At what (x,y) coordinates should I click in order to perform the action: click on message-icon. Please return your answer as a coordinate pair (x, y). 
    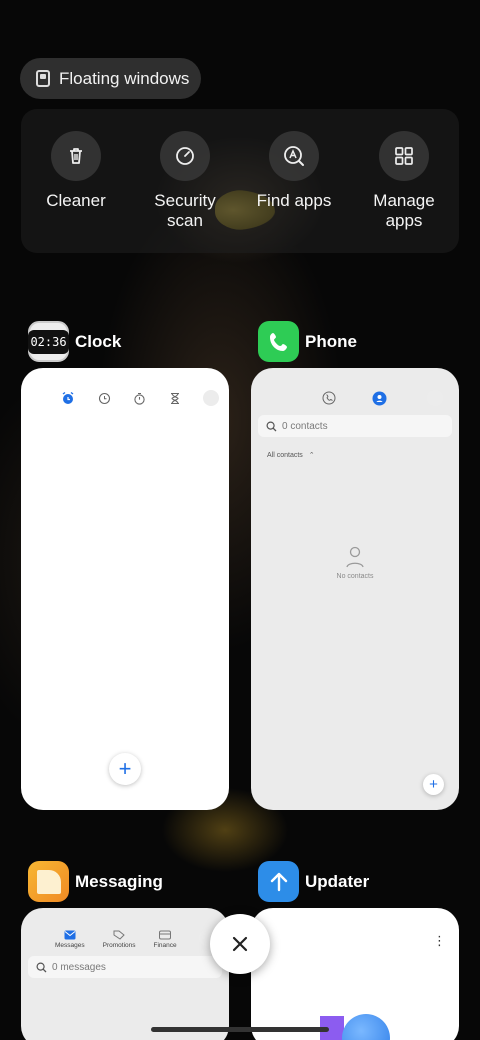
    Looking at the image, I should click on (70, 935).